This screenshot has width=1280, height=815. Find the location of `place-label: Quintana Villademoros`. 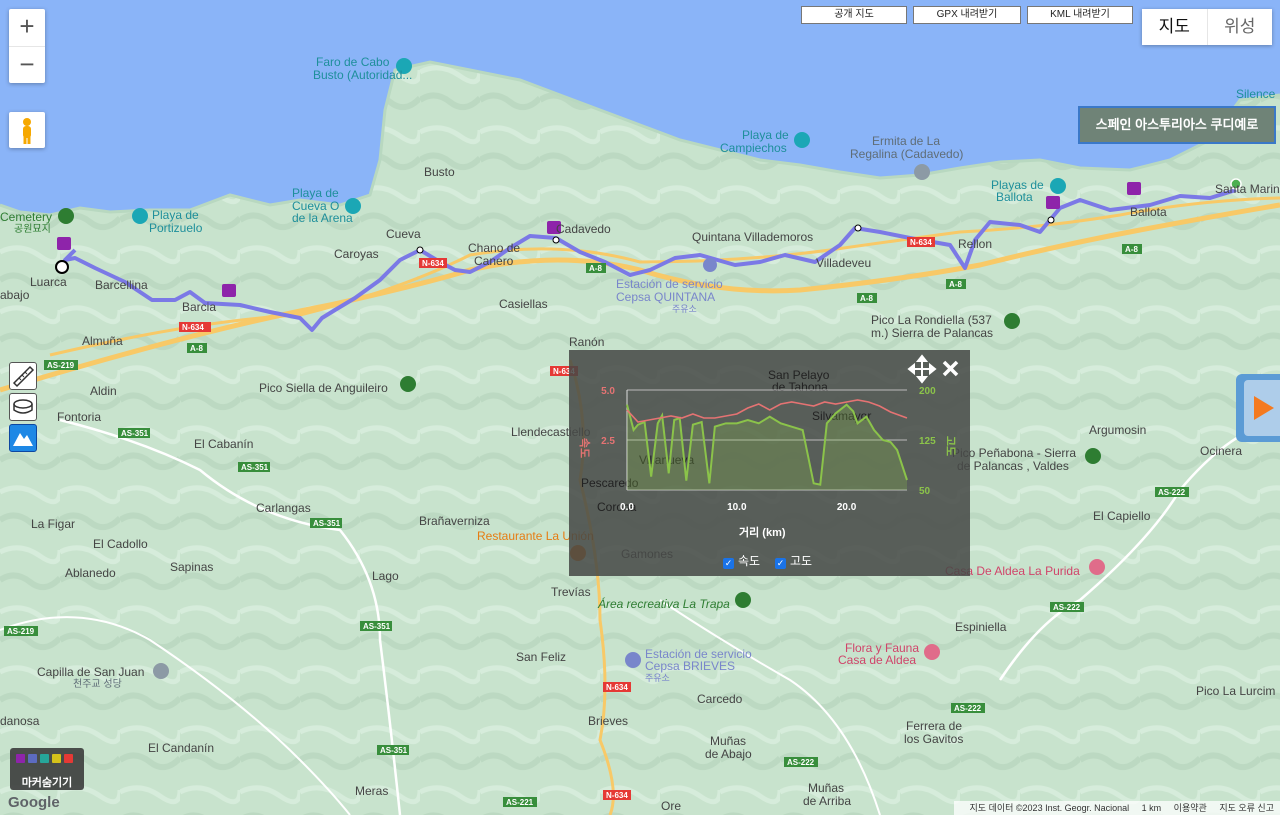

place-label: Quintana Villademoros is located at coordinates (752, 237).